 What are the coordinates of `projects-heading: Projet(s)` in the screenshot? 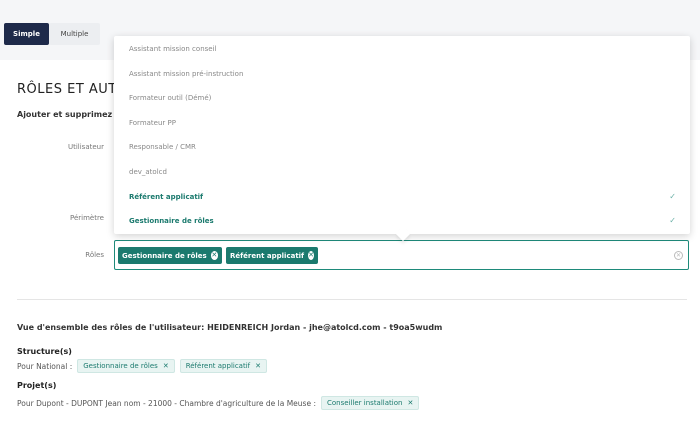 It's located at (37, 385).